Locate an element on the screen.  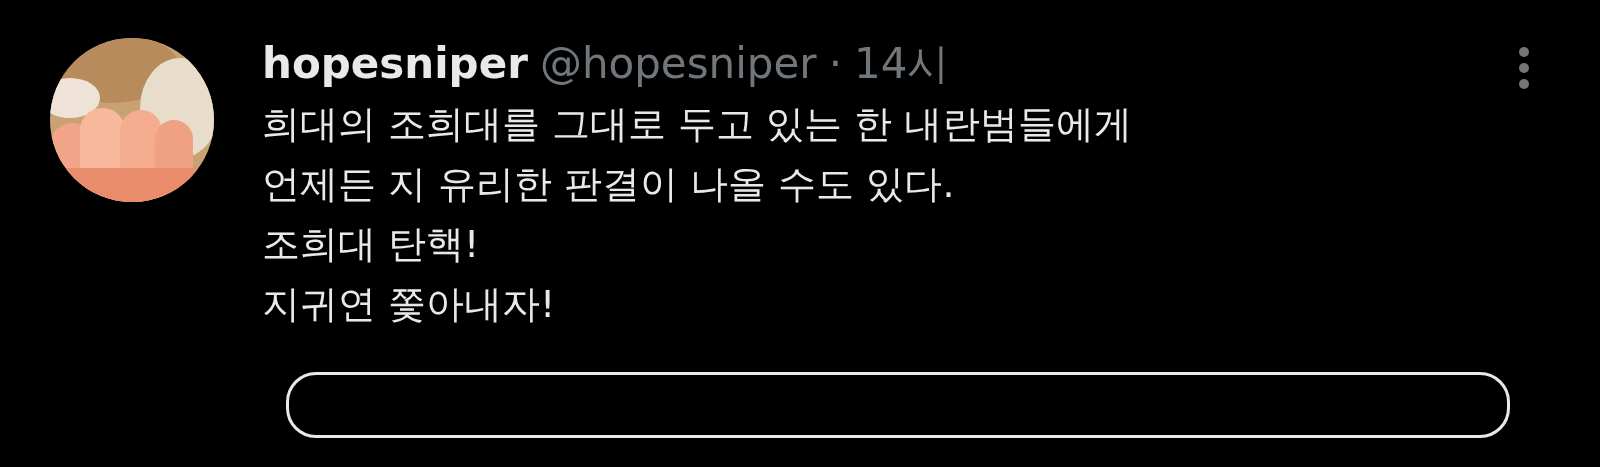
post-text: 언제든 지 유리한 판결이 나올 수도 있다. is located at coordinates (609, 184).